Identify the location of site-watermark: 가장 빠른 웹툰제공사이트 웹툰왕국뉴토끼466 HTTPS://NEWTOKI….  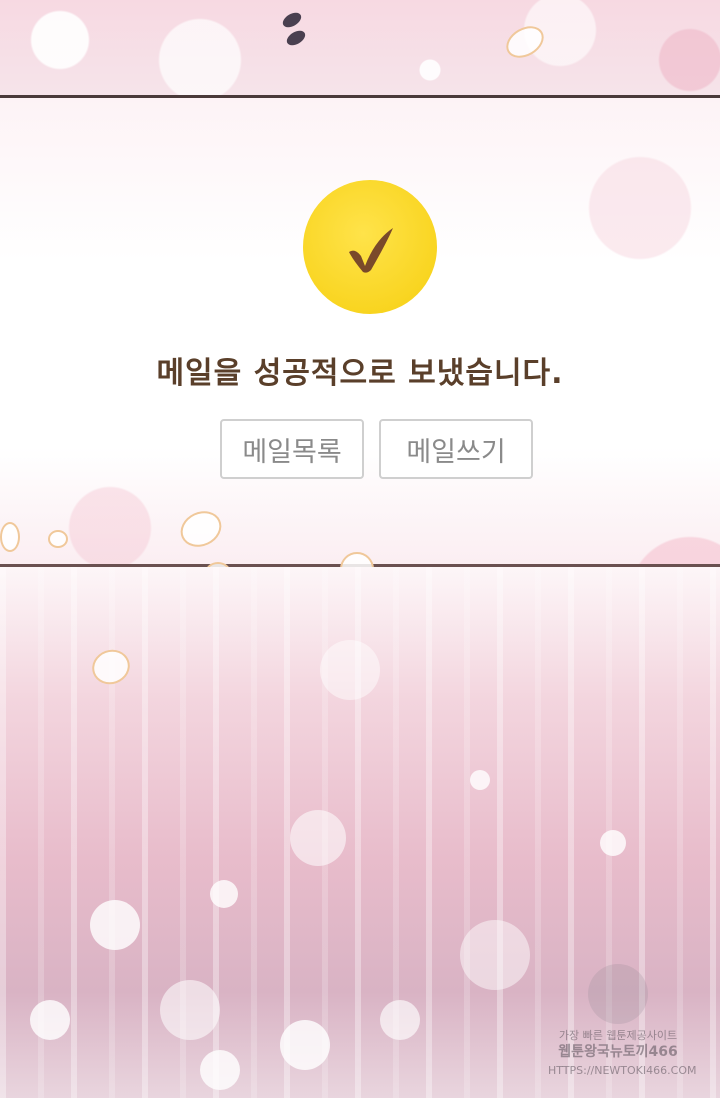
(622, 1020).